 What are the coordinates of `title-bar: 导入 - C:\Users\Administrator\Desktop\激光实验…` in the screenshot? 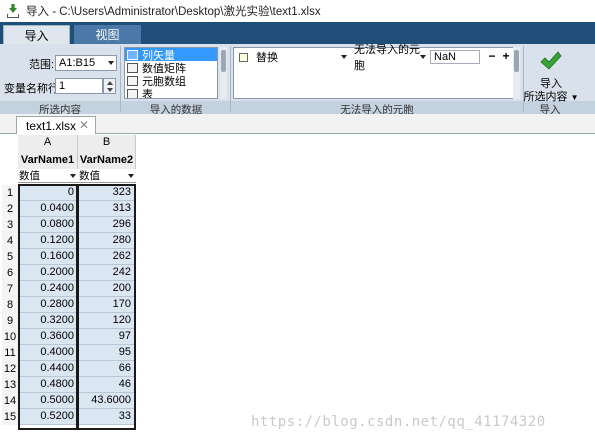 It's located at (297, 11).